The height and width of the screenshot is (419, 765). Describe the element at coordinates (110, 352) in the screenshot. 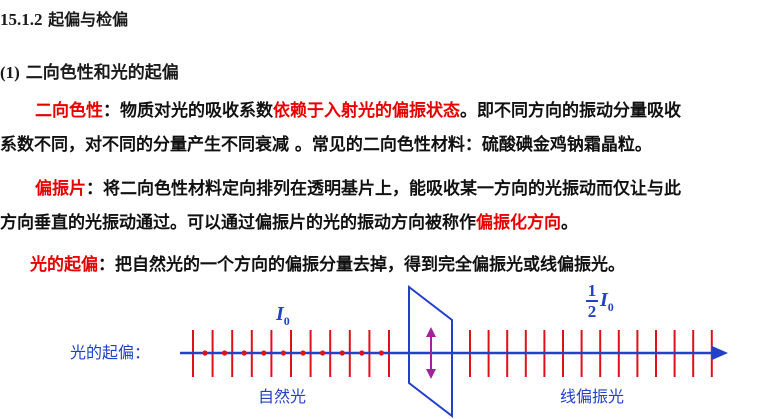

I see `diagram-label: 光的起偏：` at that location.